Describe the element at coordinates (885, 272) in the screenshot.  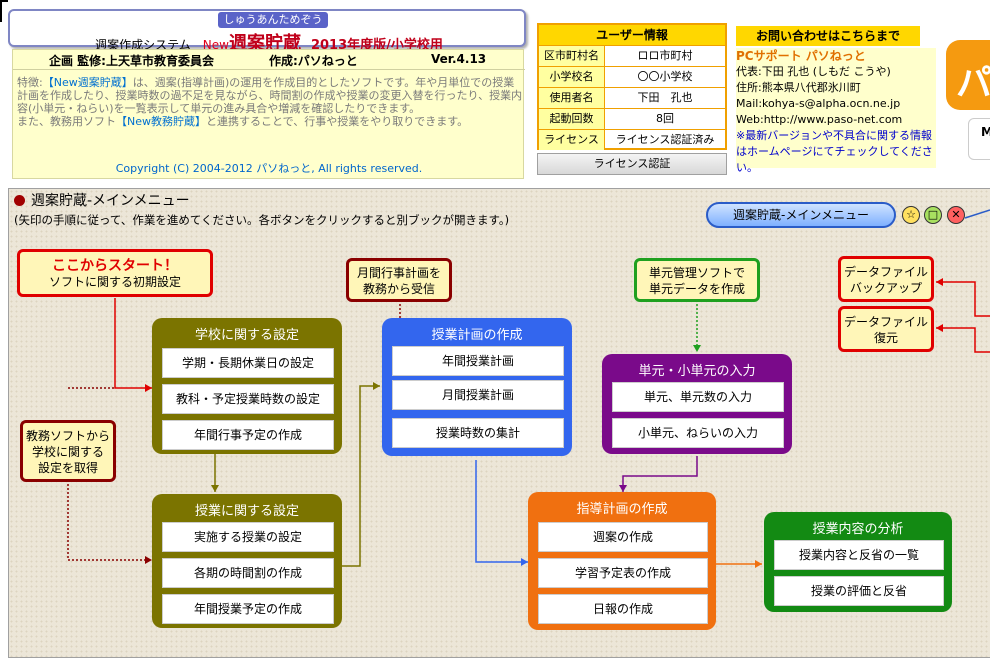
I see `backup-line1: データファイル` at that location.